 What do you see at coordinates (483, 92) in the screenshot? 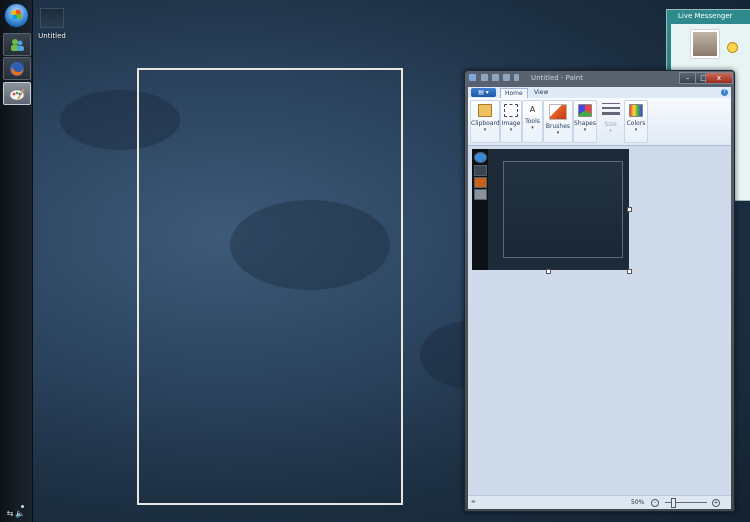
I see `paint-menu-button: ▤ ▾` at bounding box center [483, 92].